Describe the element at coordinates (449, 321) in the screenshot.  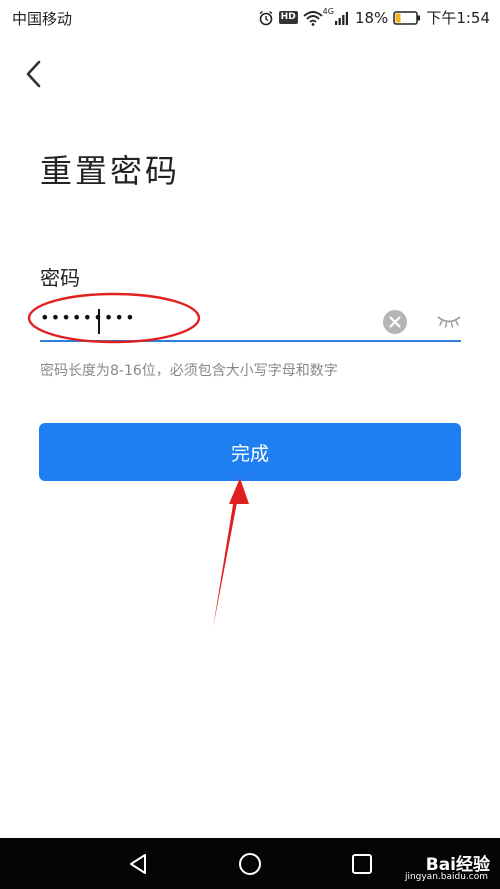
I see `eye-closed-icon` at that location.